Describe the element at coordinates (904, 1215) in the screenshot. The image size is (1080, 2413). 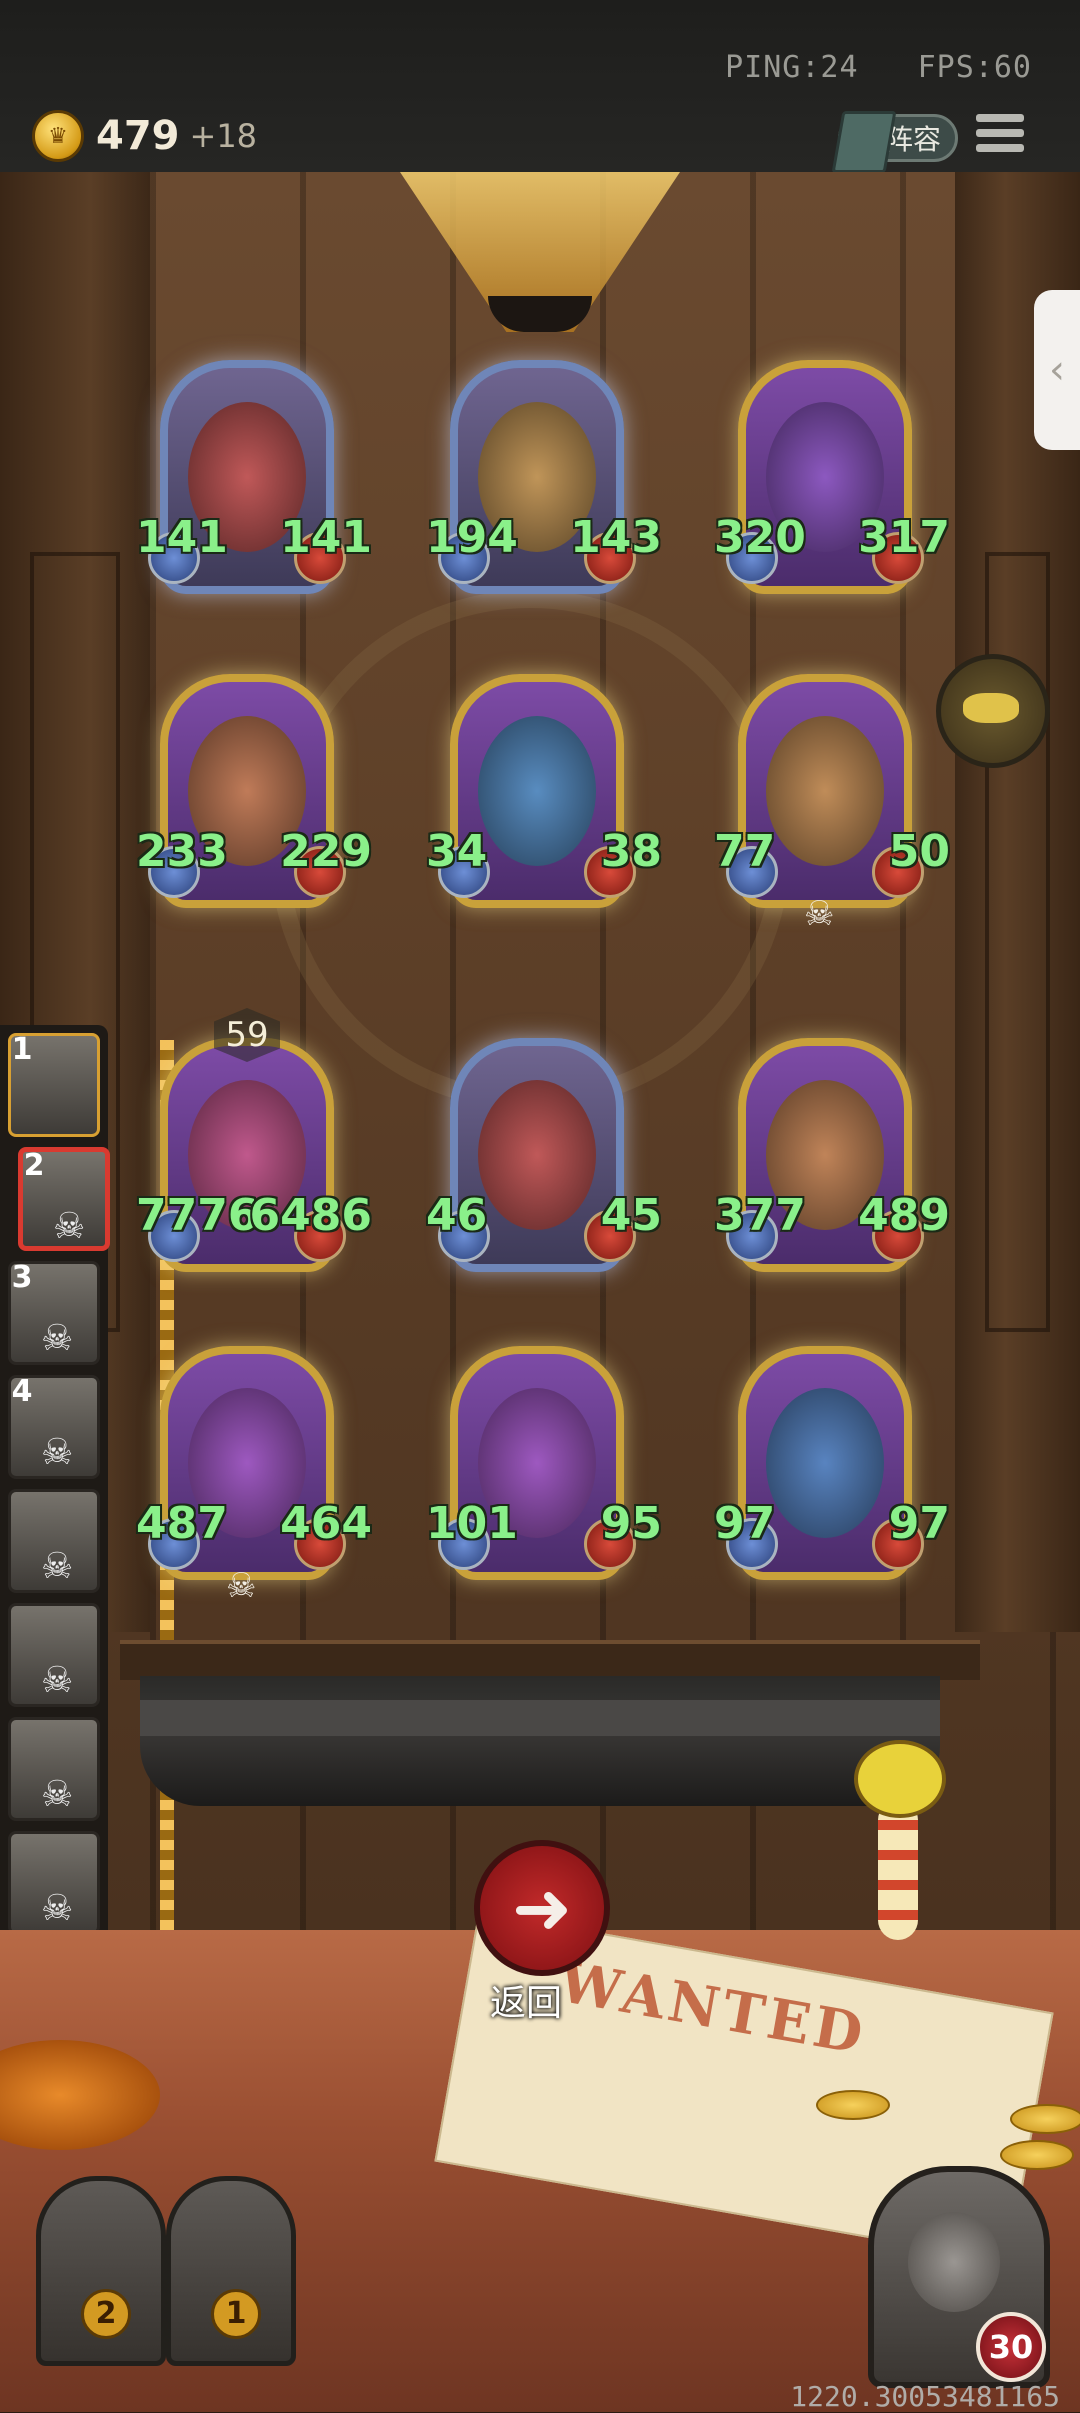
I see `health-value: 489` at that location.